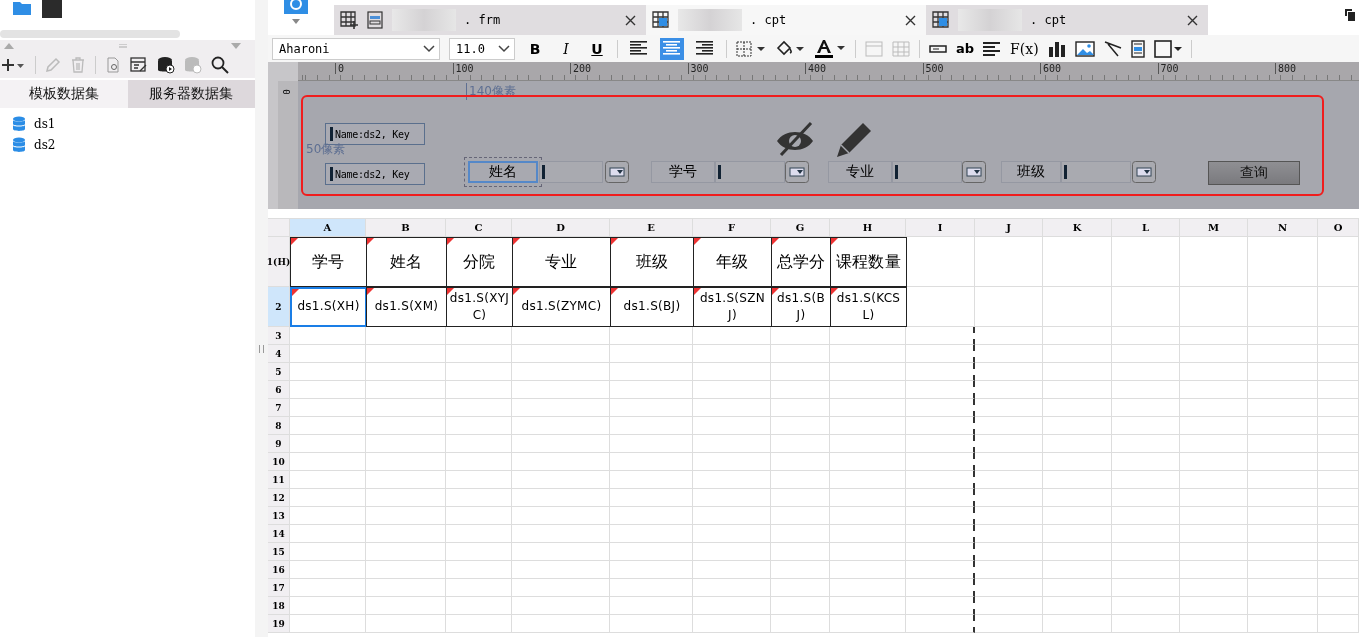 The width and height of the screenshot is (1359, 637). I want to click on text-style-button: U, so click(597, 48).